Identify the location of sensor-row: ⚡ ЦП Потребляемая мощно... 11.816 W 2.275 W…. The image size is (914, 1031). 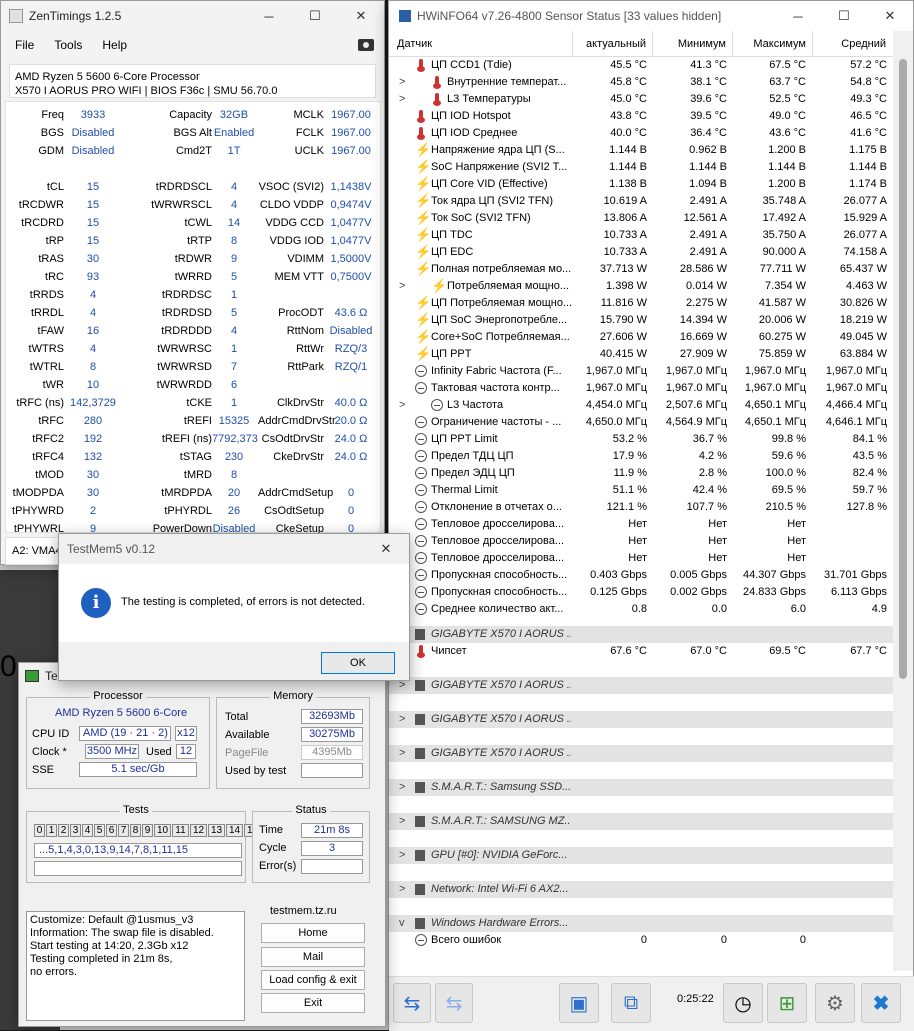
(642, 303).